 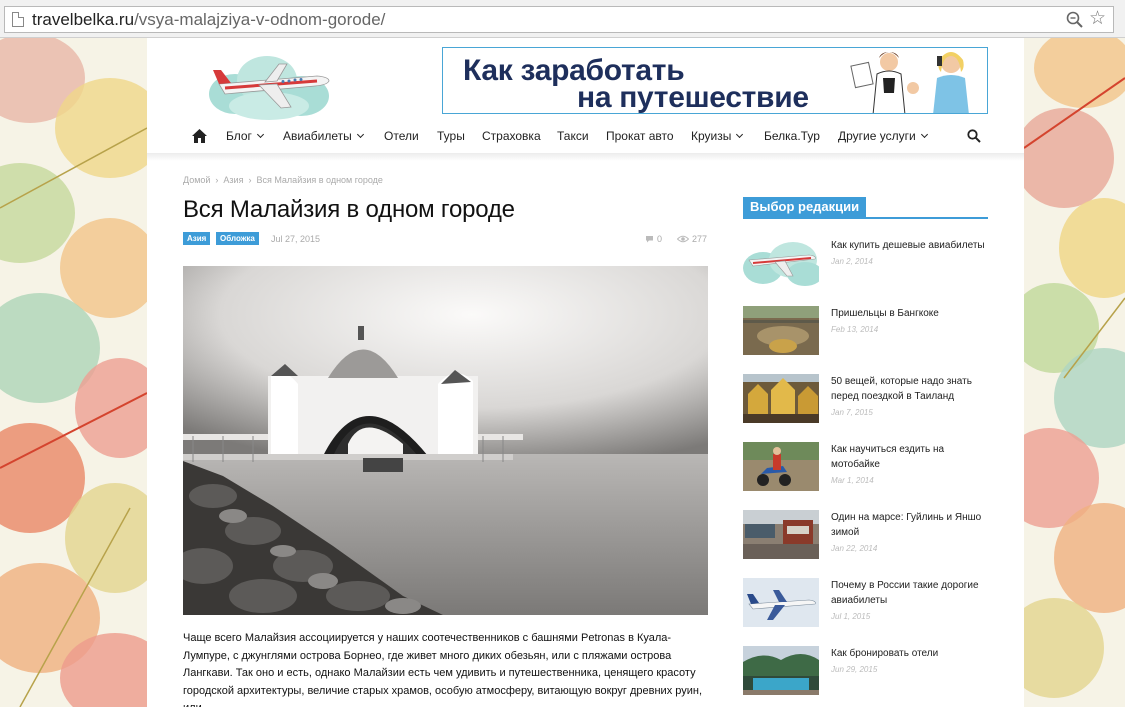 I want to click on post-title: Как купить дешевые авиабилеты, so click(x=908, y=245).